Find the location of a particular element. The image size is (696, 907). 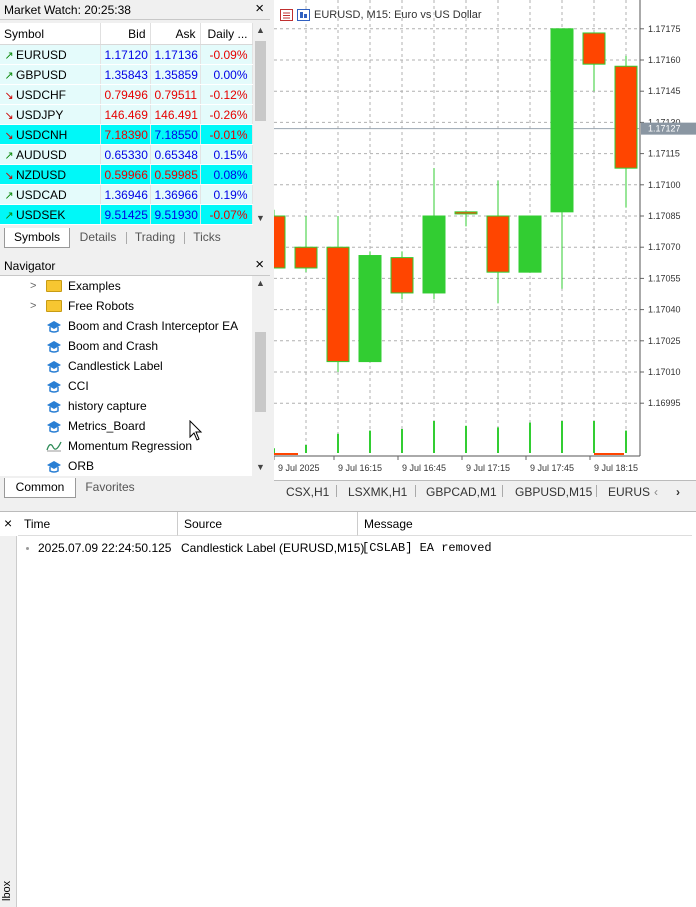

toolbox-close-icon: × is located at coordinates (8, 523).